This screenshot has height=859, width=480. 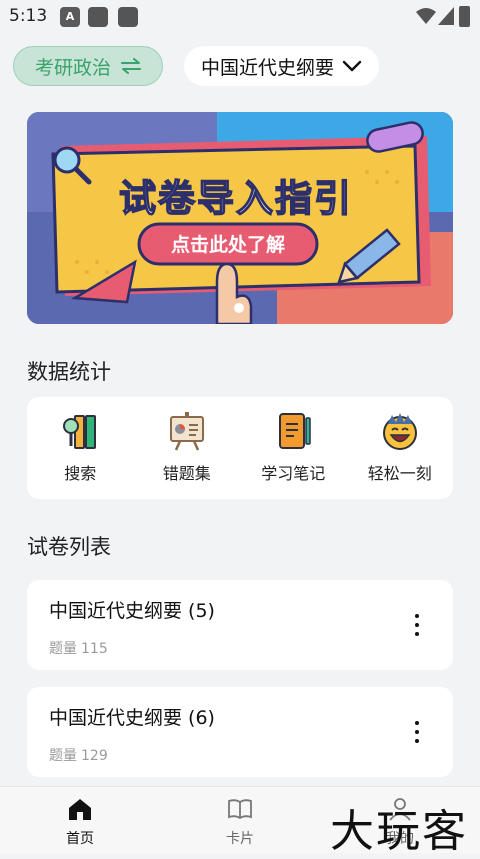 I want to click on status-bar: 5:13 A, so click(x=240, y=17).